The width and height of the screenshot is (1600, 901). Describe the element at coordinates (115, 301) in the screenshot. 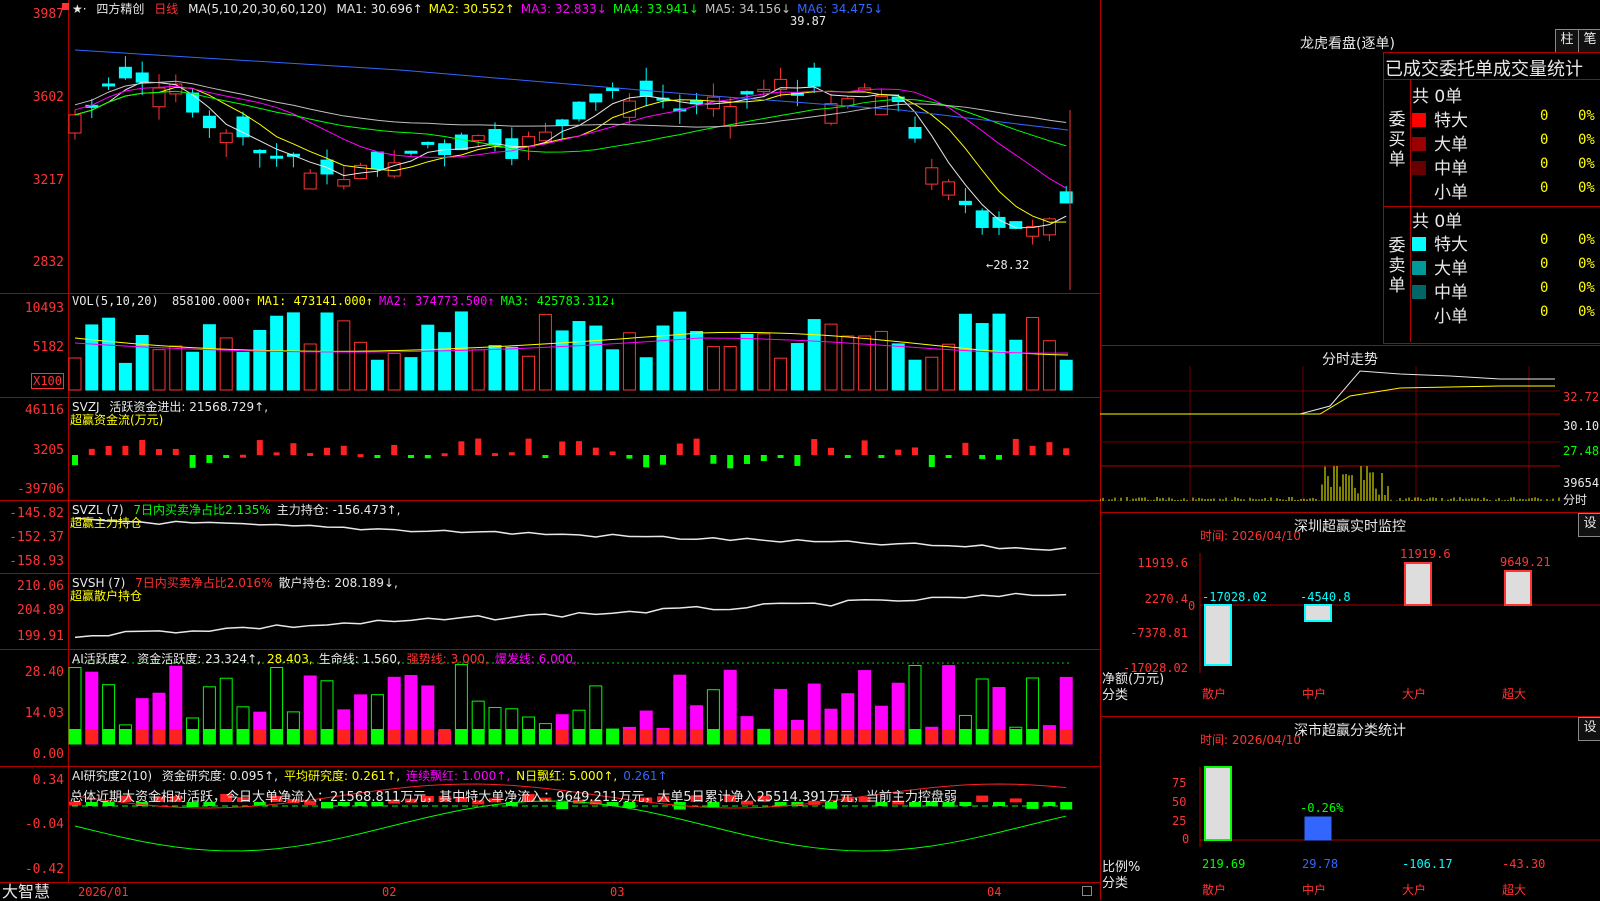

I see `vol-label: VOL(5,10,20)` at that location.